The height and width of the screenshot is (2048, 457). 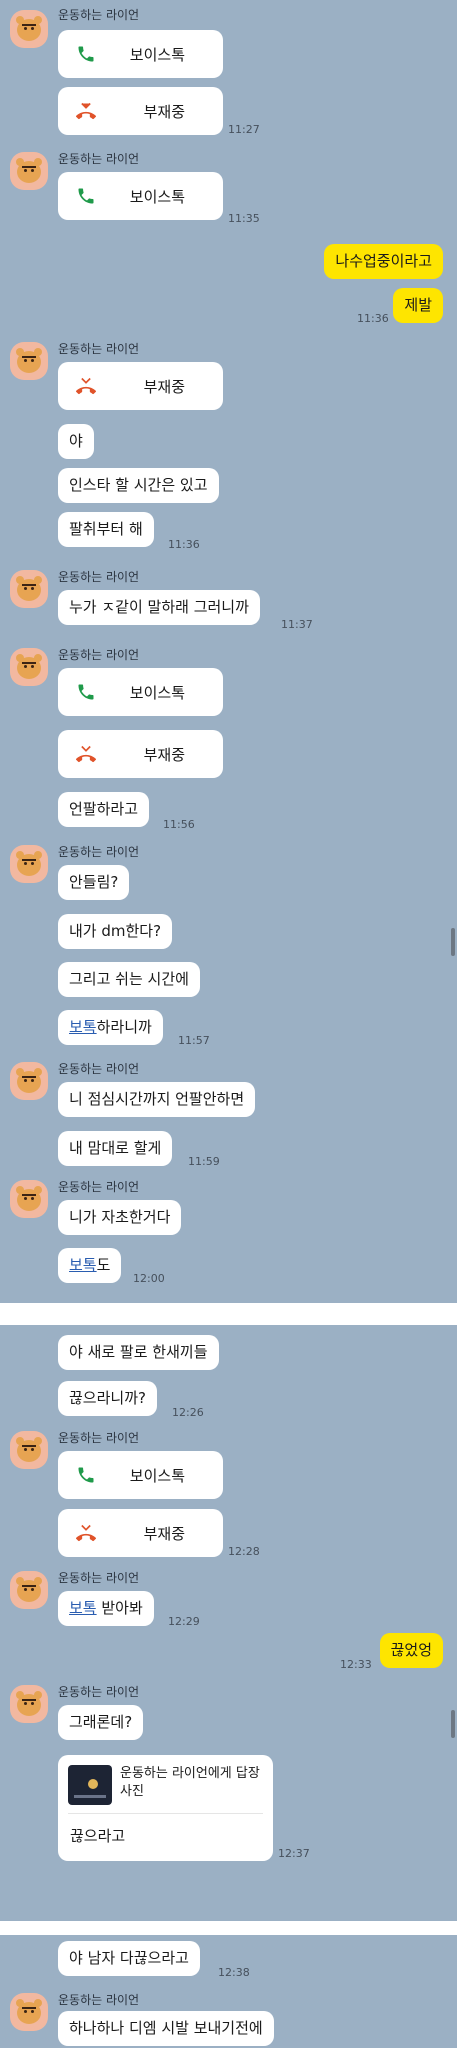 What do you see at coordinates (244, 1551) in the screenshot?
I see `timestamp: 12:28` at bounding box center [244, 1551].